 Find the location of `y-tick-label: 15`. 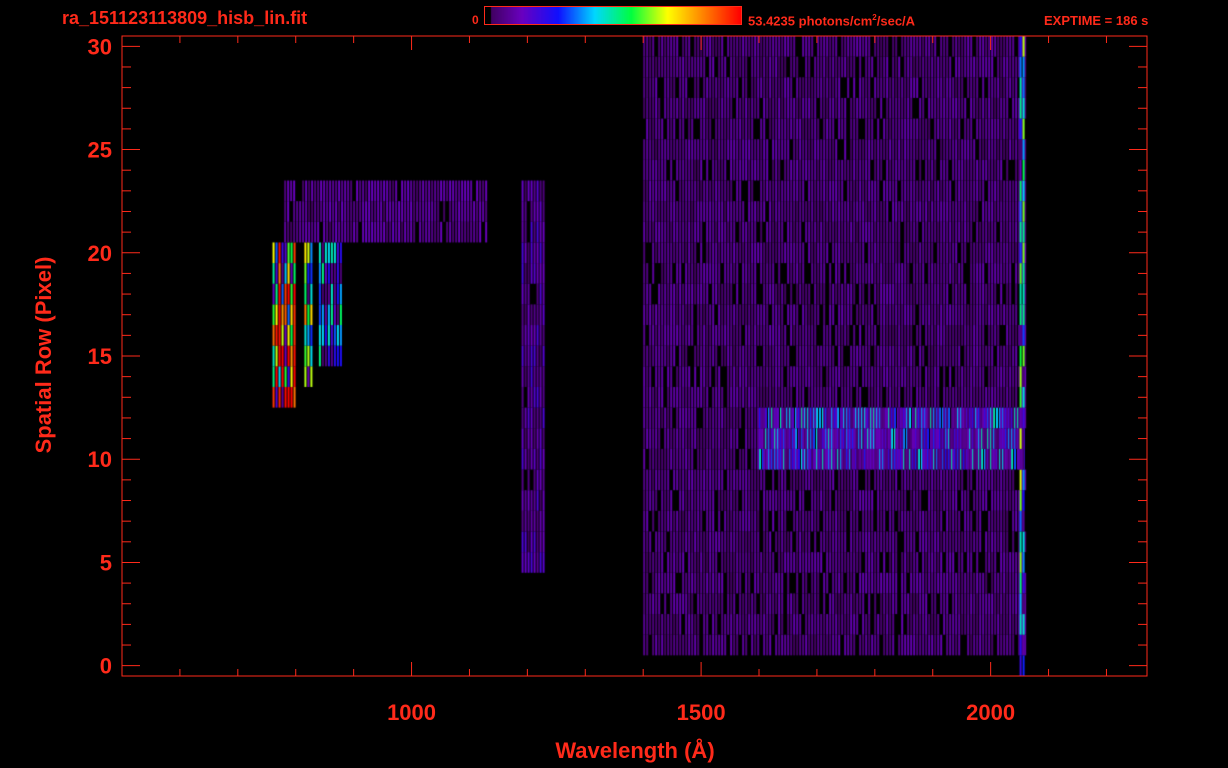

y-tick-label: 15 is located at coordinates (100, 356).